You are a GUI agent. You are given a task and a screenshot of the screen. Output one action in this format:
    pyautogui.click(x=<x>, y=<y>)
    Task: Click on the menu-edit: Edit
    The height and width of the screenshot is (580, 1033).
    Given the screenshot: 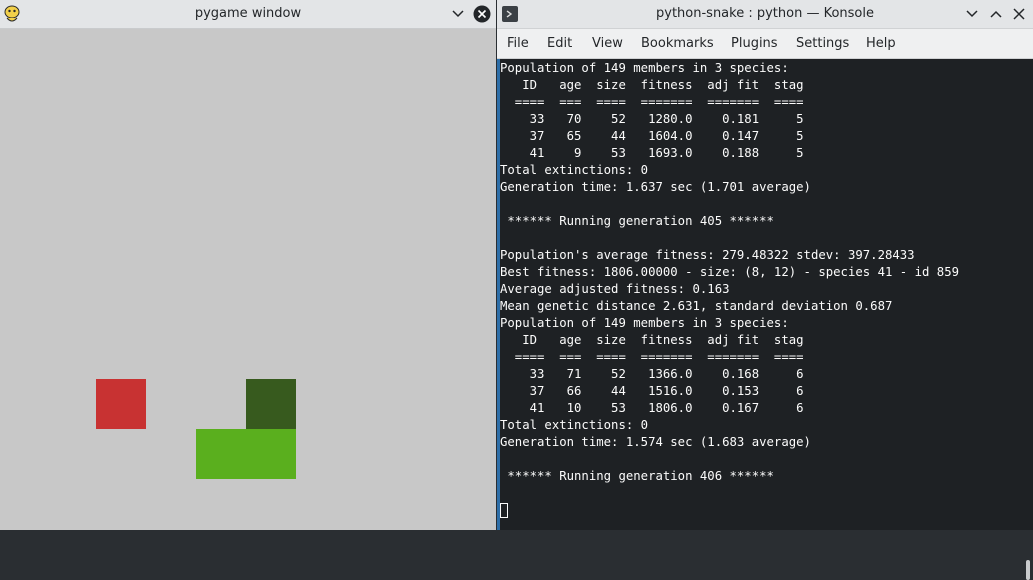 What is the action you would take?
    pyautogui.click(x=559, y=43)
    